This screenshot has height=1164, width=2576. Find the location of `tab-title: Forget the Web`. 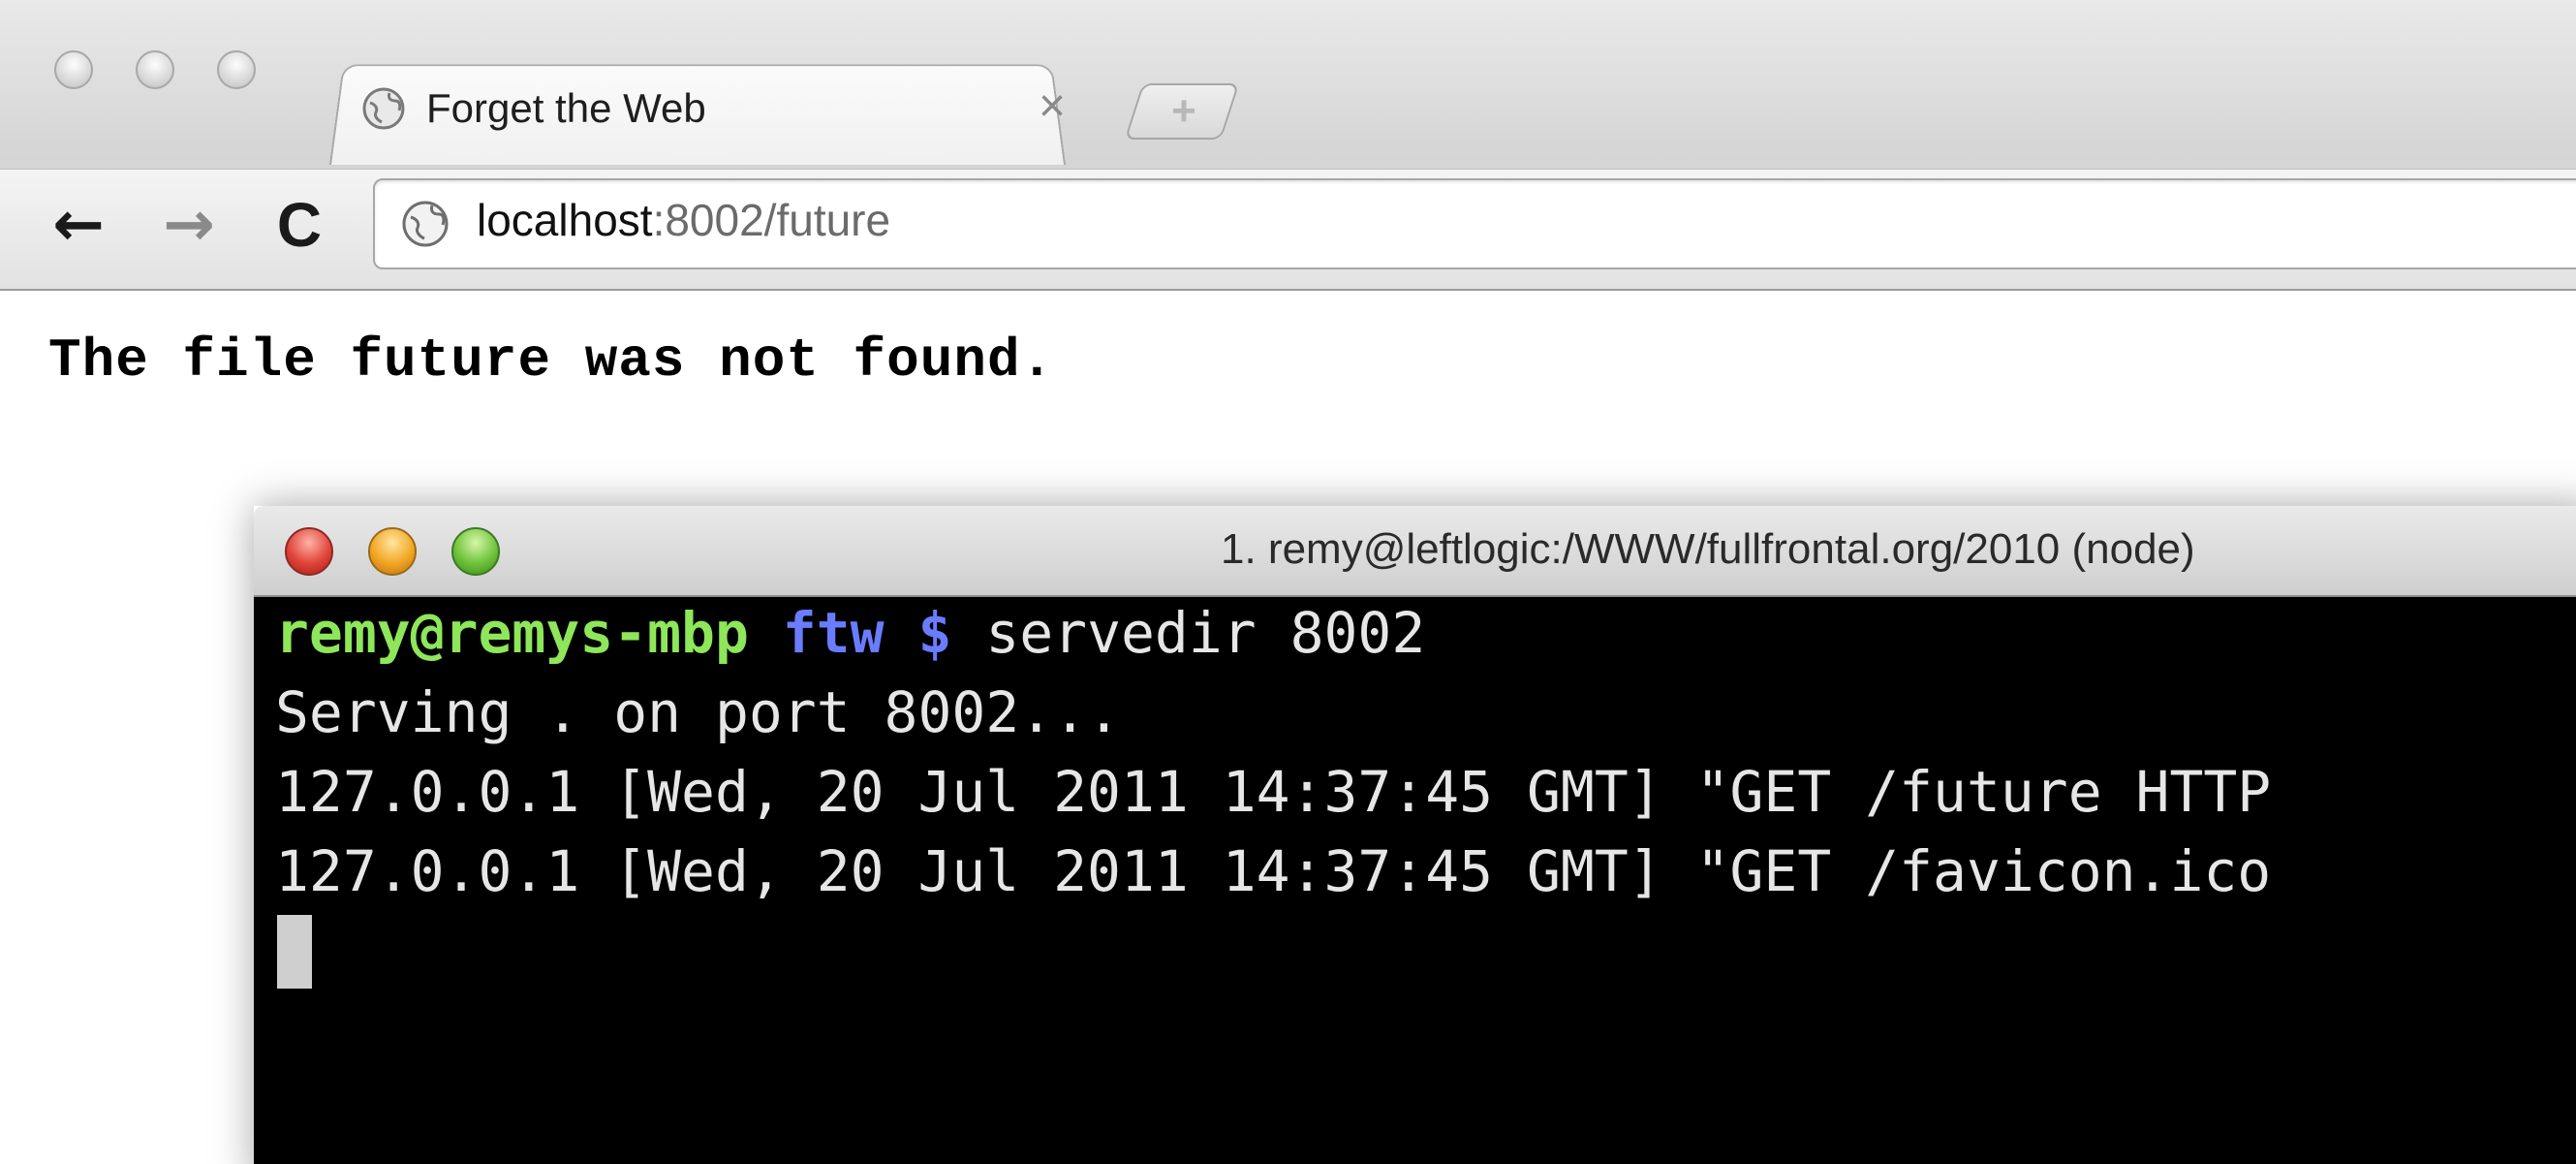

tab-title: Forget the Web is located at coordinates (566, 108).